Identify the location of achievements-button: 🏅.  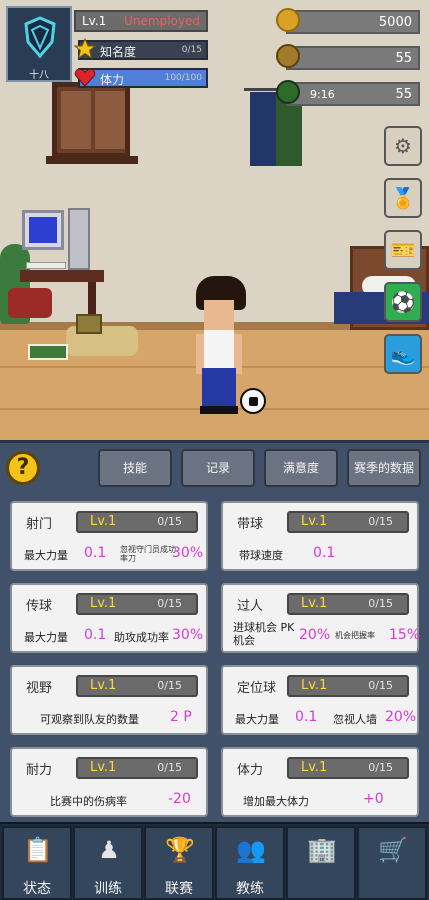
(403, 198).